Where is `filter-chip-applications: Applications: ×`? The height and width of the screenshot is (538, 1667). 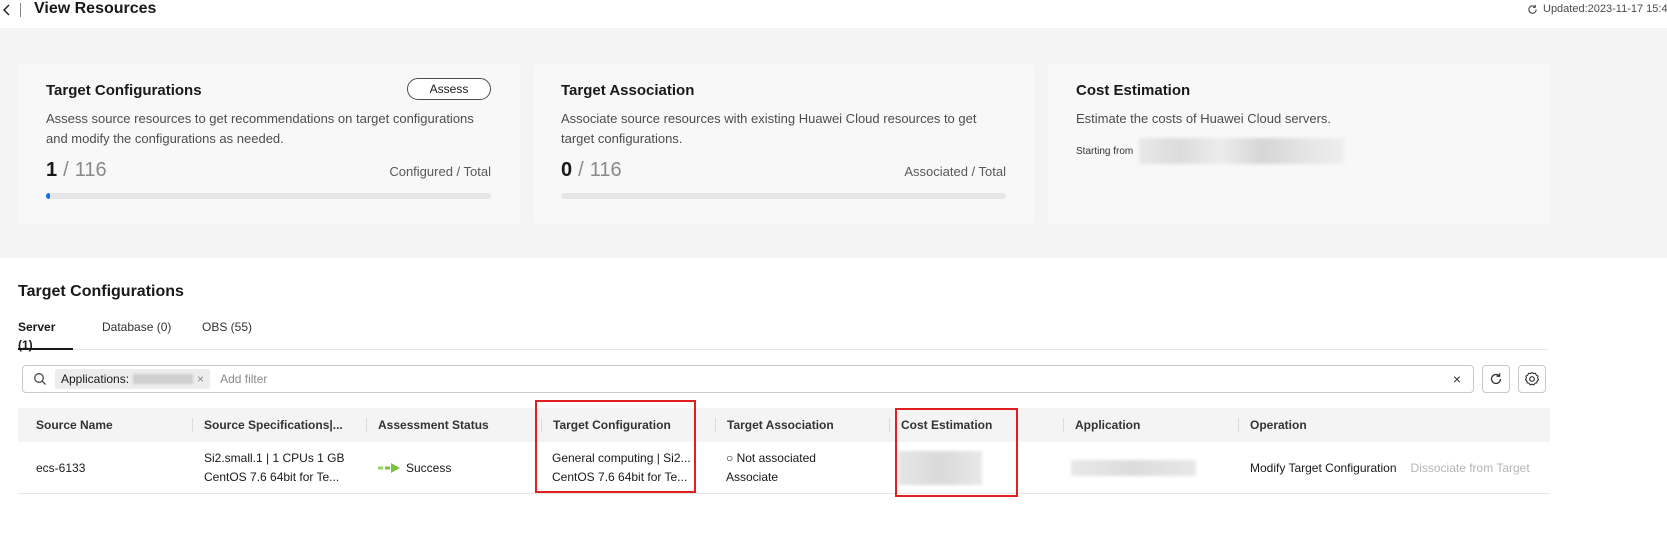 filter-chip-applications: Applications: × is located at coordinates (133, 379).